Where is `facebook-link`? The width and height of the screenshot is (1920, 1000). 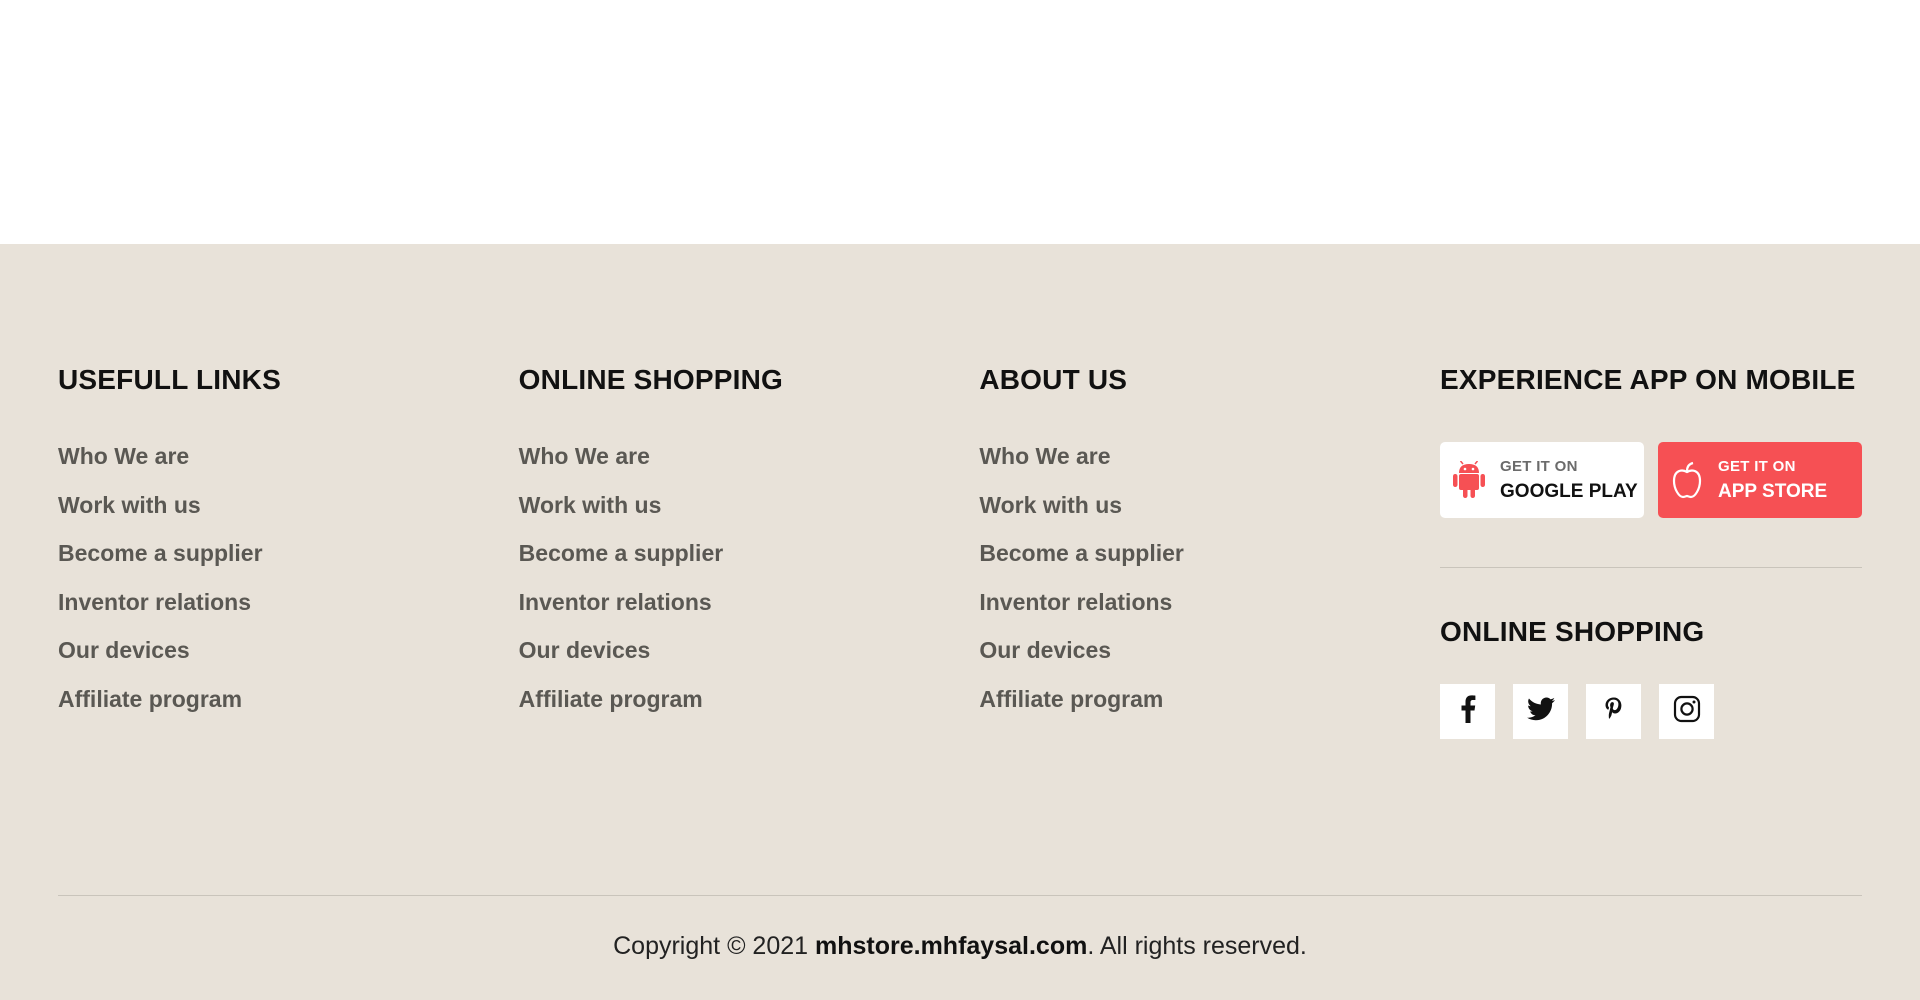
facebook-link is located at coordinates (1468, 711).